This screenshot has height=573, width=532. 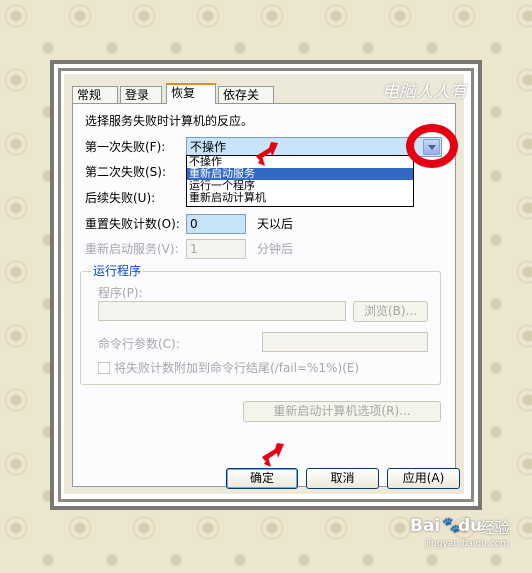 What do you see at coordinates (125, 147) in the screenshot?
I see `first-failure-label: 第一次失败(F):` at bounding box center [125, 147].